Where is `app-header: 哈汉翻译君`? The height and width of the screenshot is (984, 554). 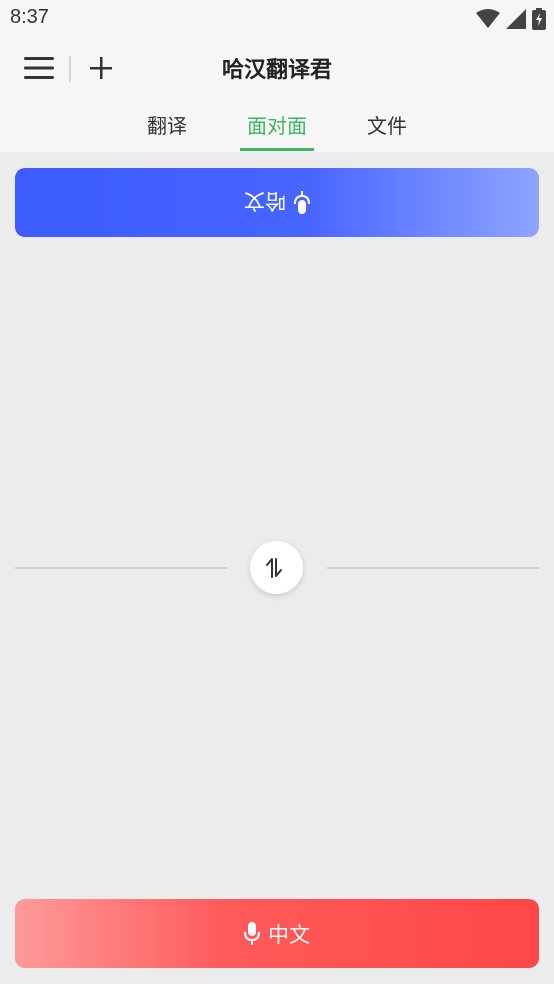 app-header: 哈汉翻译君 is located at coordinates (277, 68).